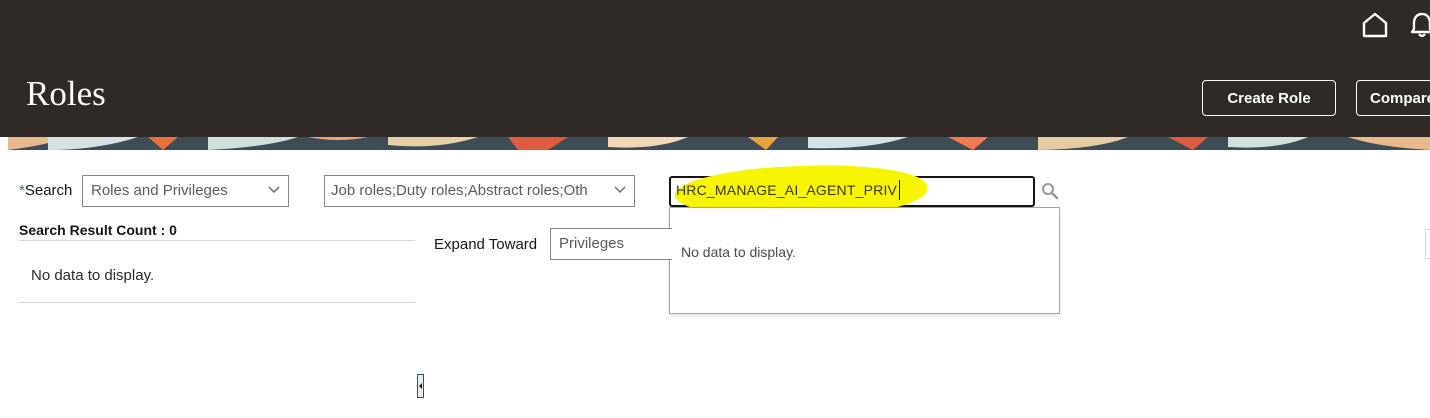 The width and height of the screenshot is (1430, 418). What do you see at coordinates (185, 191) in the screenshot?
I see `search-type-select: Roles and Privileges` at bounding box center [185, 191].